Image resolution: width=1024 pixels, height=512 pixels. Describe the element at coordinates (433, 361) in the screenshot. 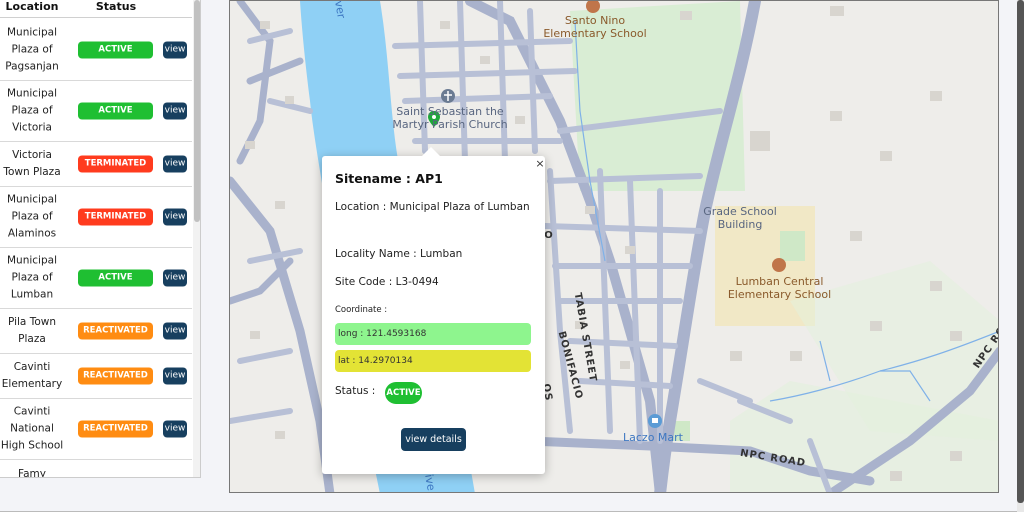

I see `popup-latitude: lat : 14.2970134` at that location.